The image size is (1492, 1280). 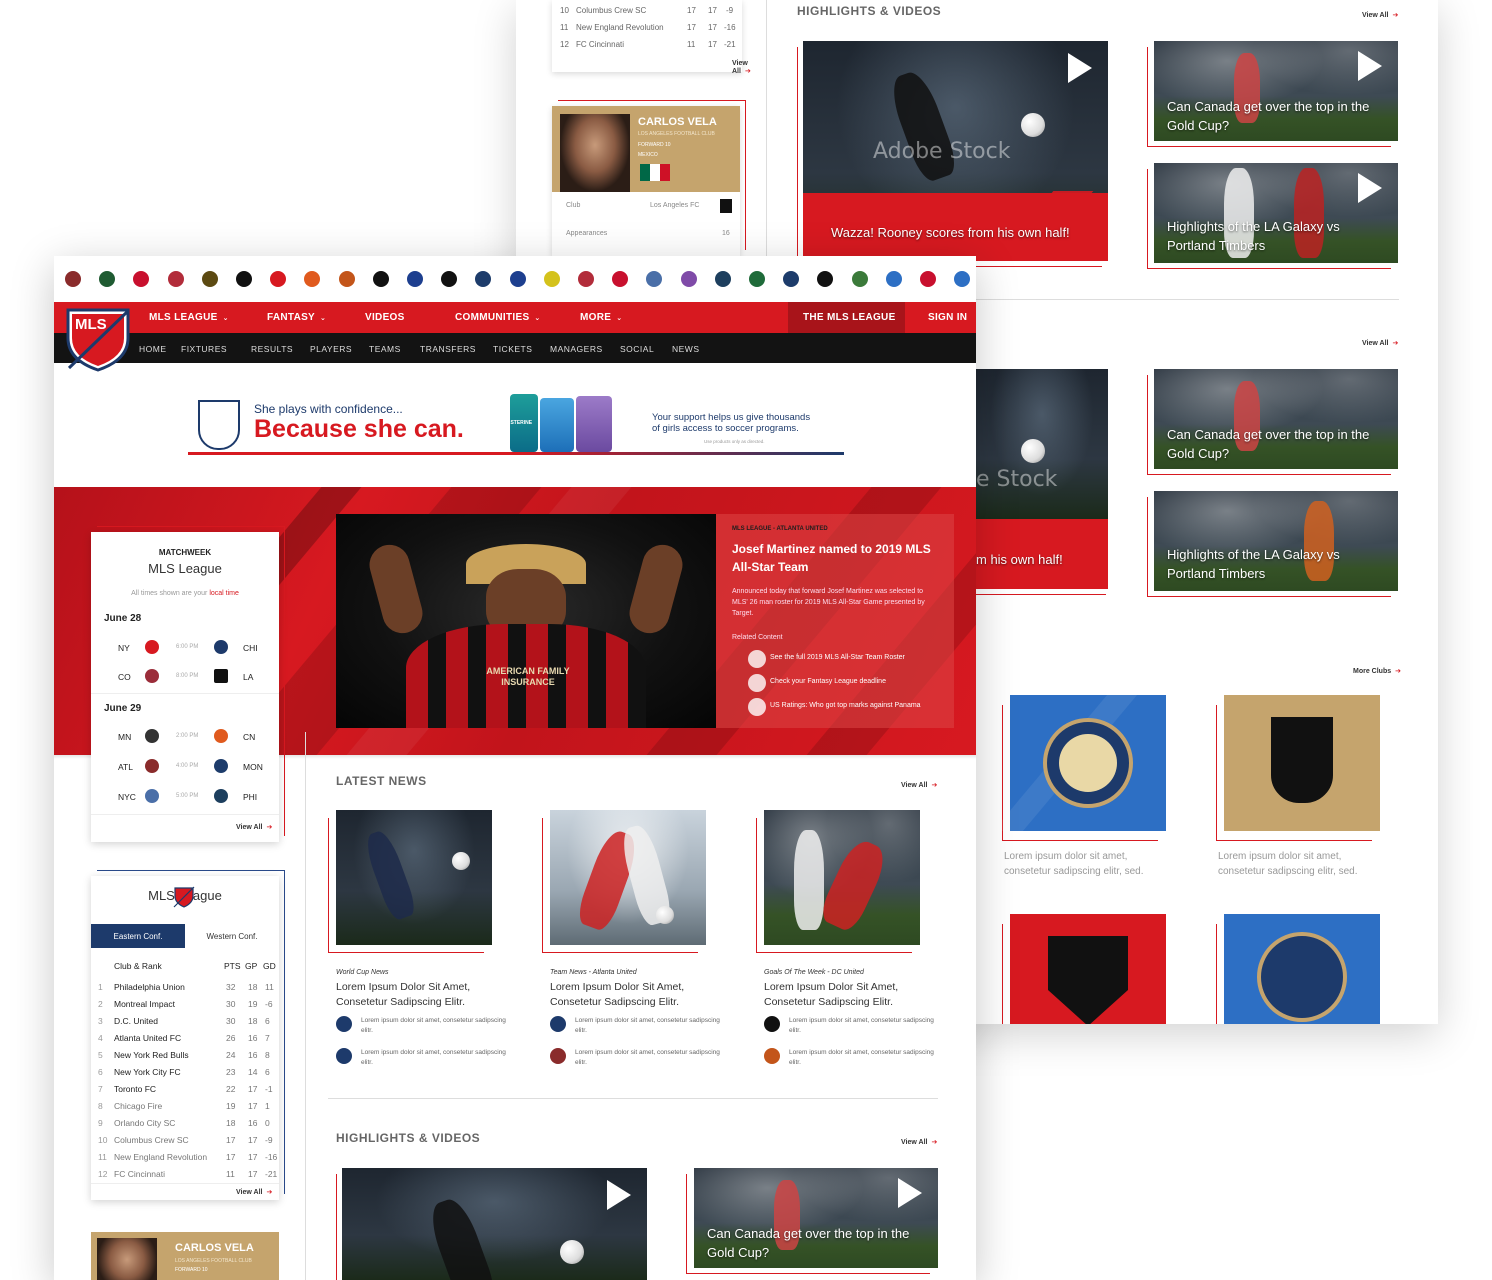 I want to click on subnav-news: NEWS, so click(x=686, y=349).